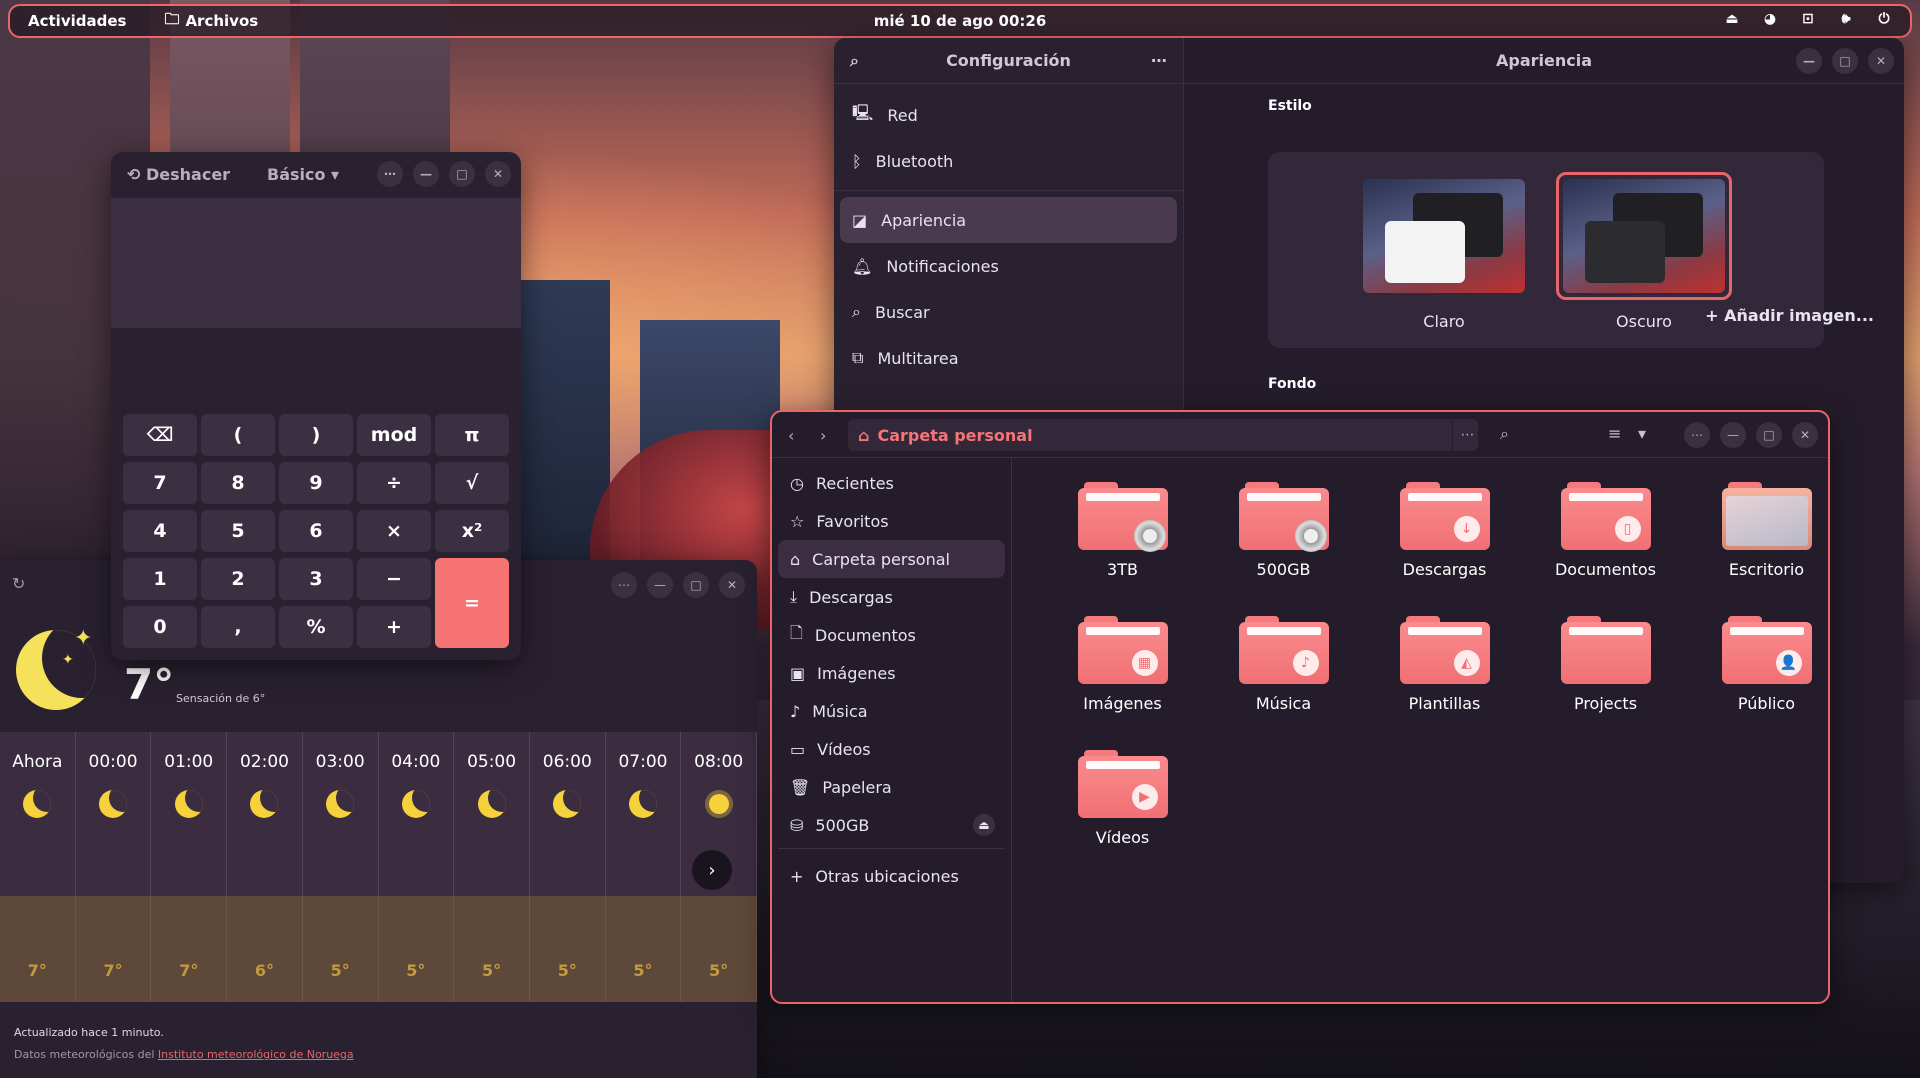 This screenshot has height=1078, width=1920. I want to click on app-menu: 🗀 Archivos, so click(211, 21).